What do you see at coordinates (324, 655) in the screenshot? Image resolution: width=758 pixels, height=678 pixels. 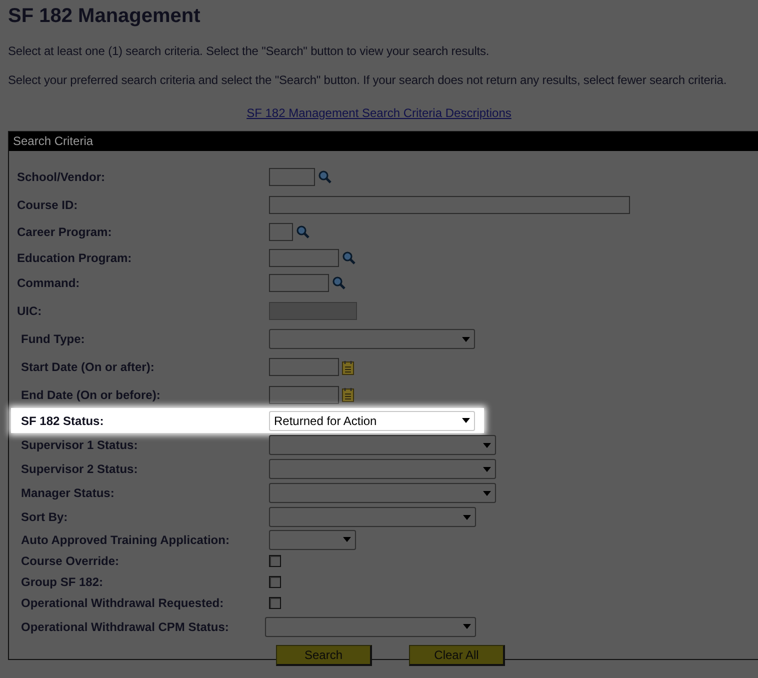 I see `search-button: Search` at bounding box center [324, 655].